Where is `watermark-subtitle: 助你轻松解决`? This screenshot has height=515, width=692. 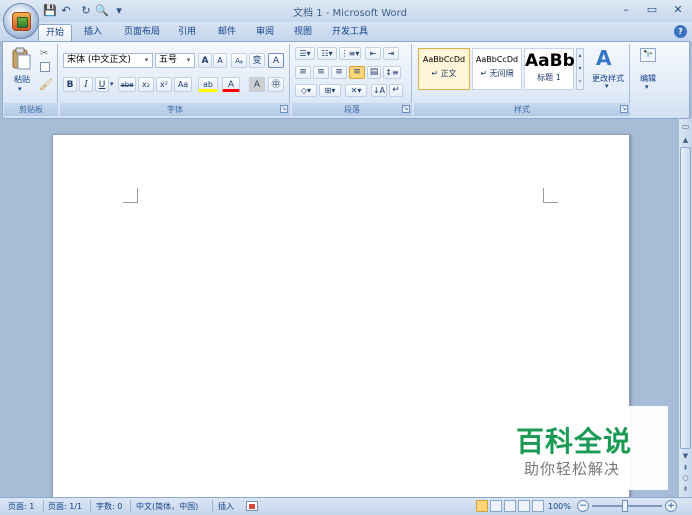
watermark-subtitle: 助你轻松解决 is located at coordinates (572, 469).